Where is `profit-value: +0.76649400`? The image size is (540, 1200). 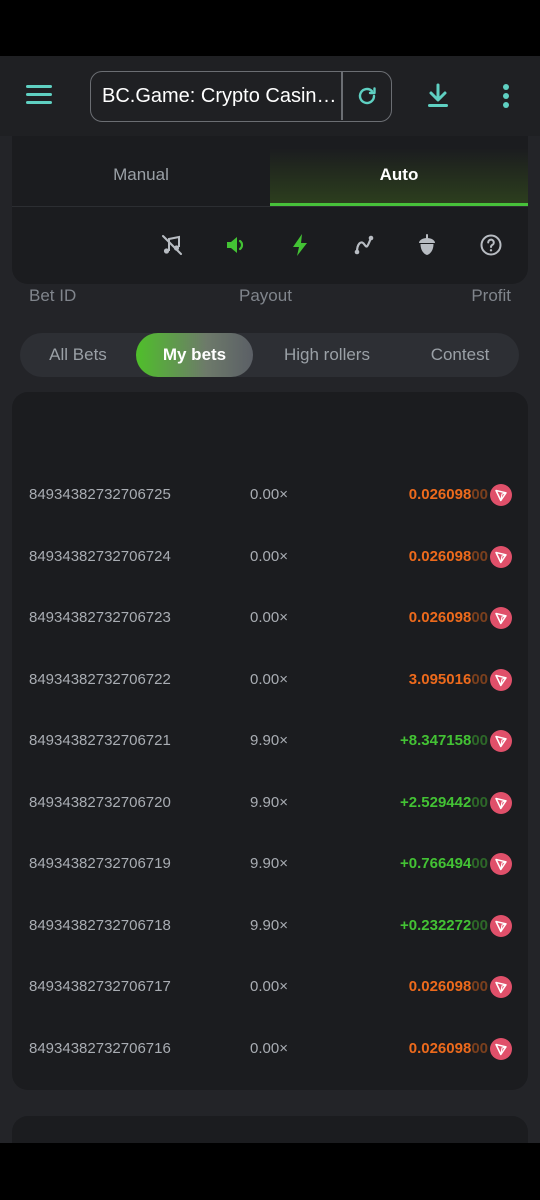
profit-value: +0.76649400 is located at coordinates (444, 864).